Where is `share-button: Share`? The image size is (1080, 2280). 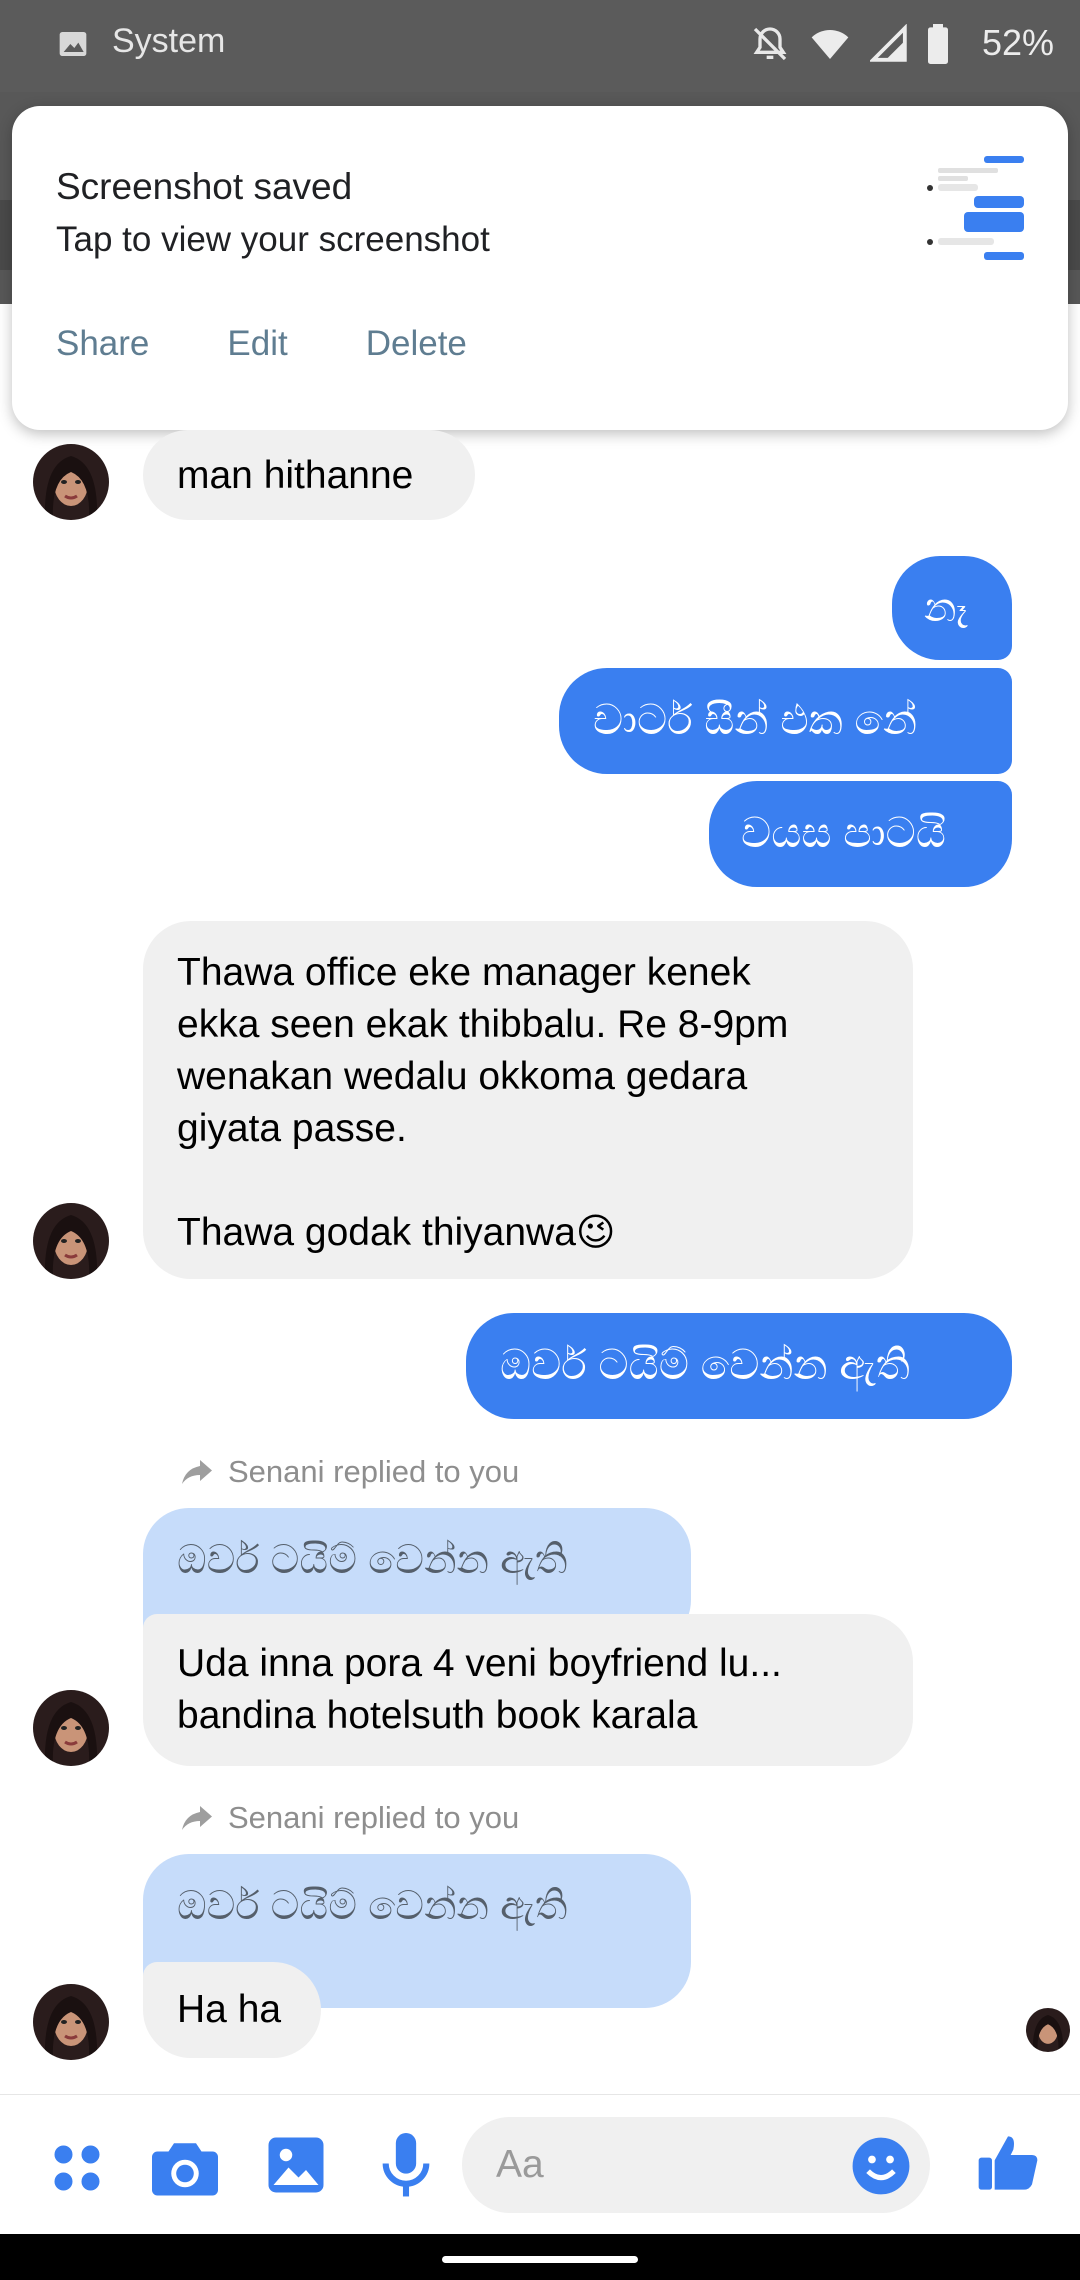
share-button: Share is located at coordinates (102, 344).